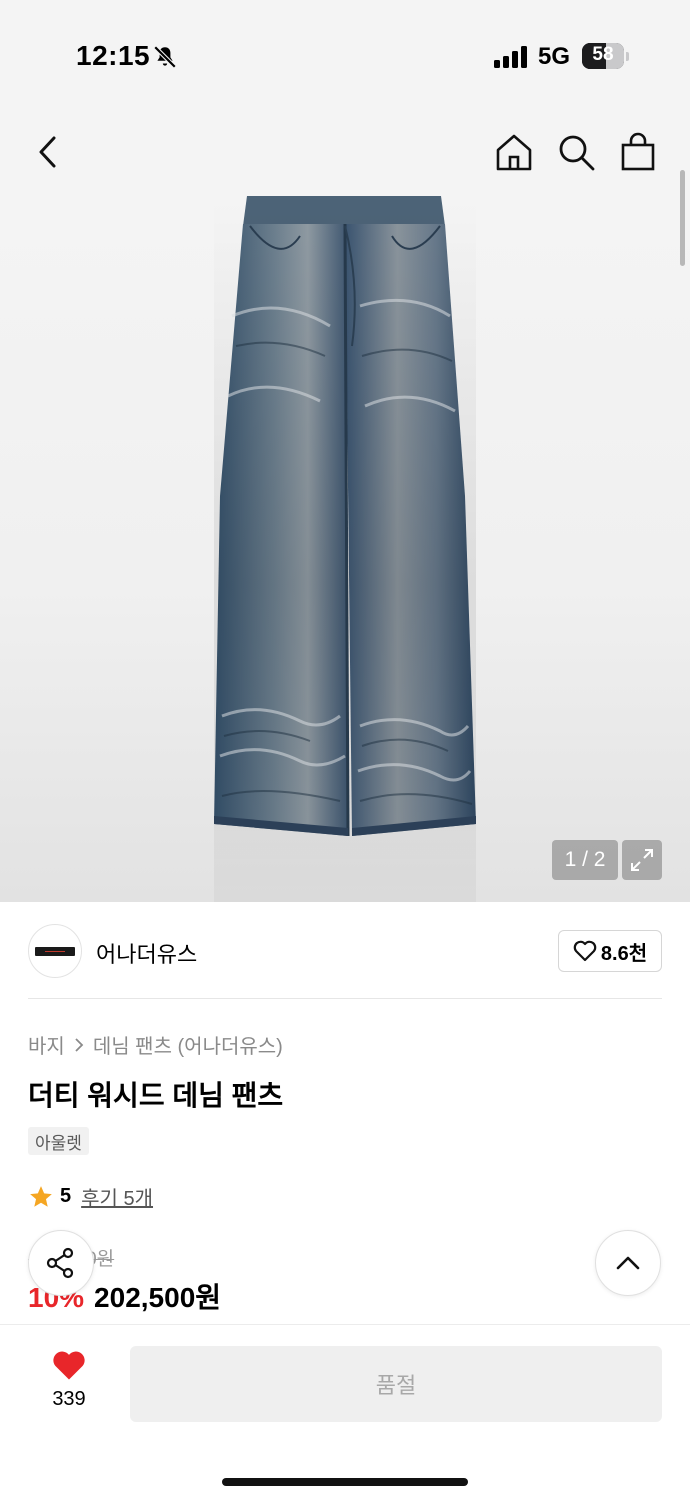  I want to click on outlet-tag: 아울렛, so click(58, 1141).